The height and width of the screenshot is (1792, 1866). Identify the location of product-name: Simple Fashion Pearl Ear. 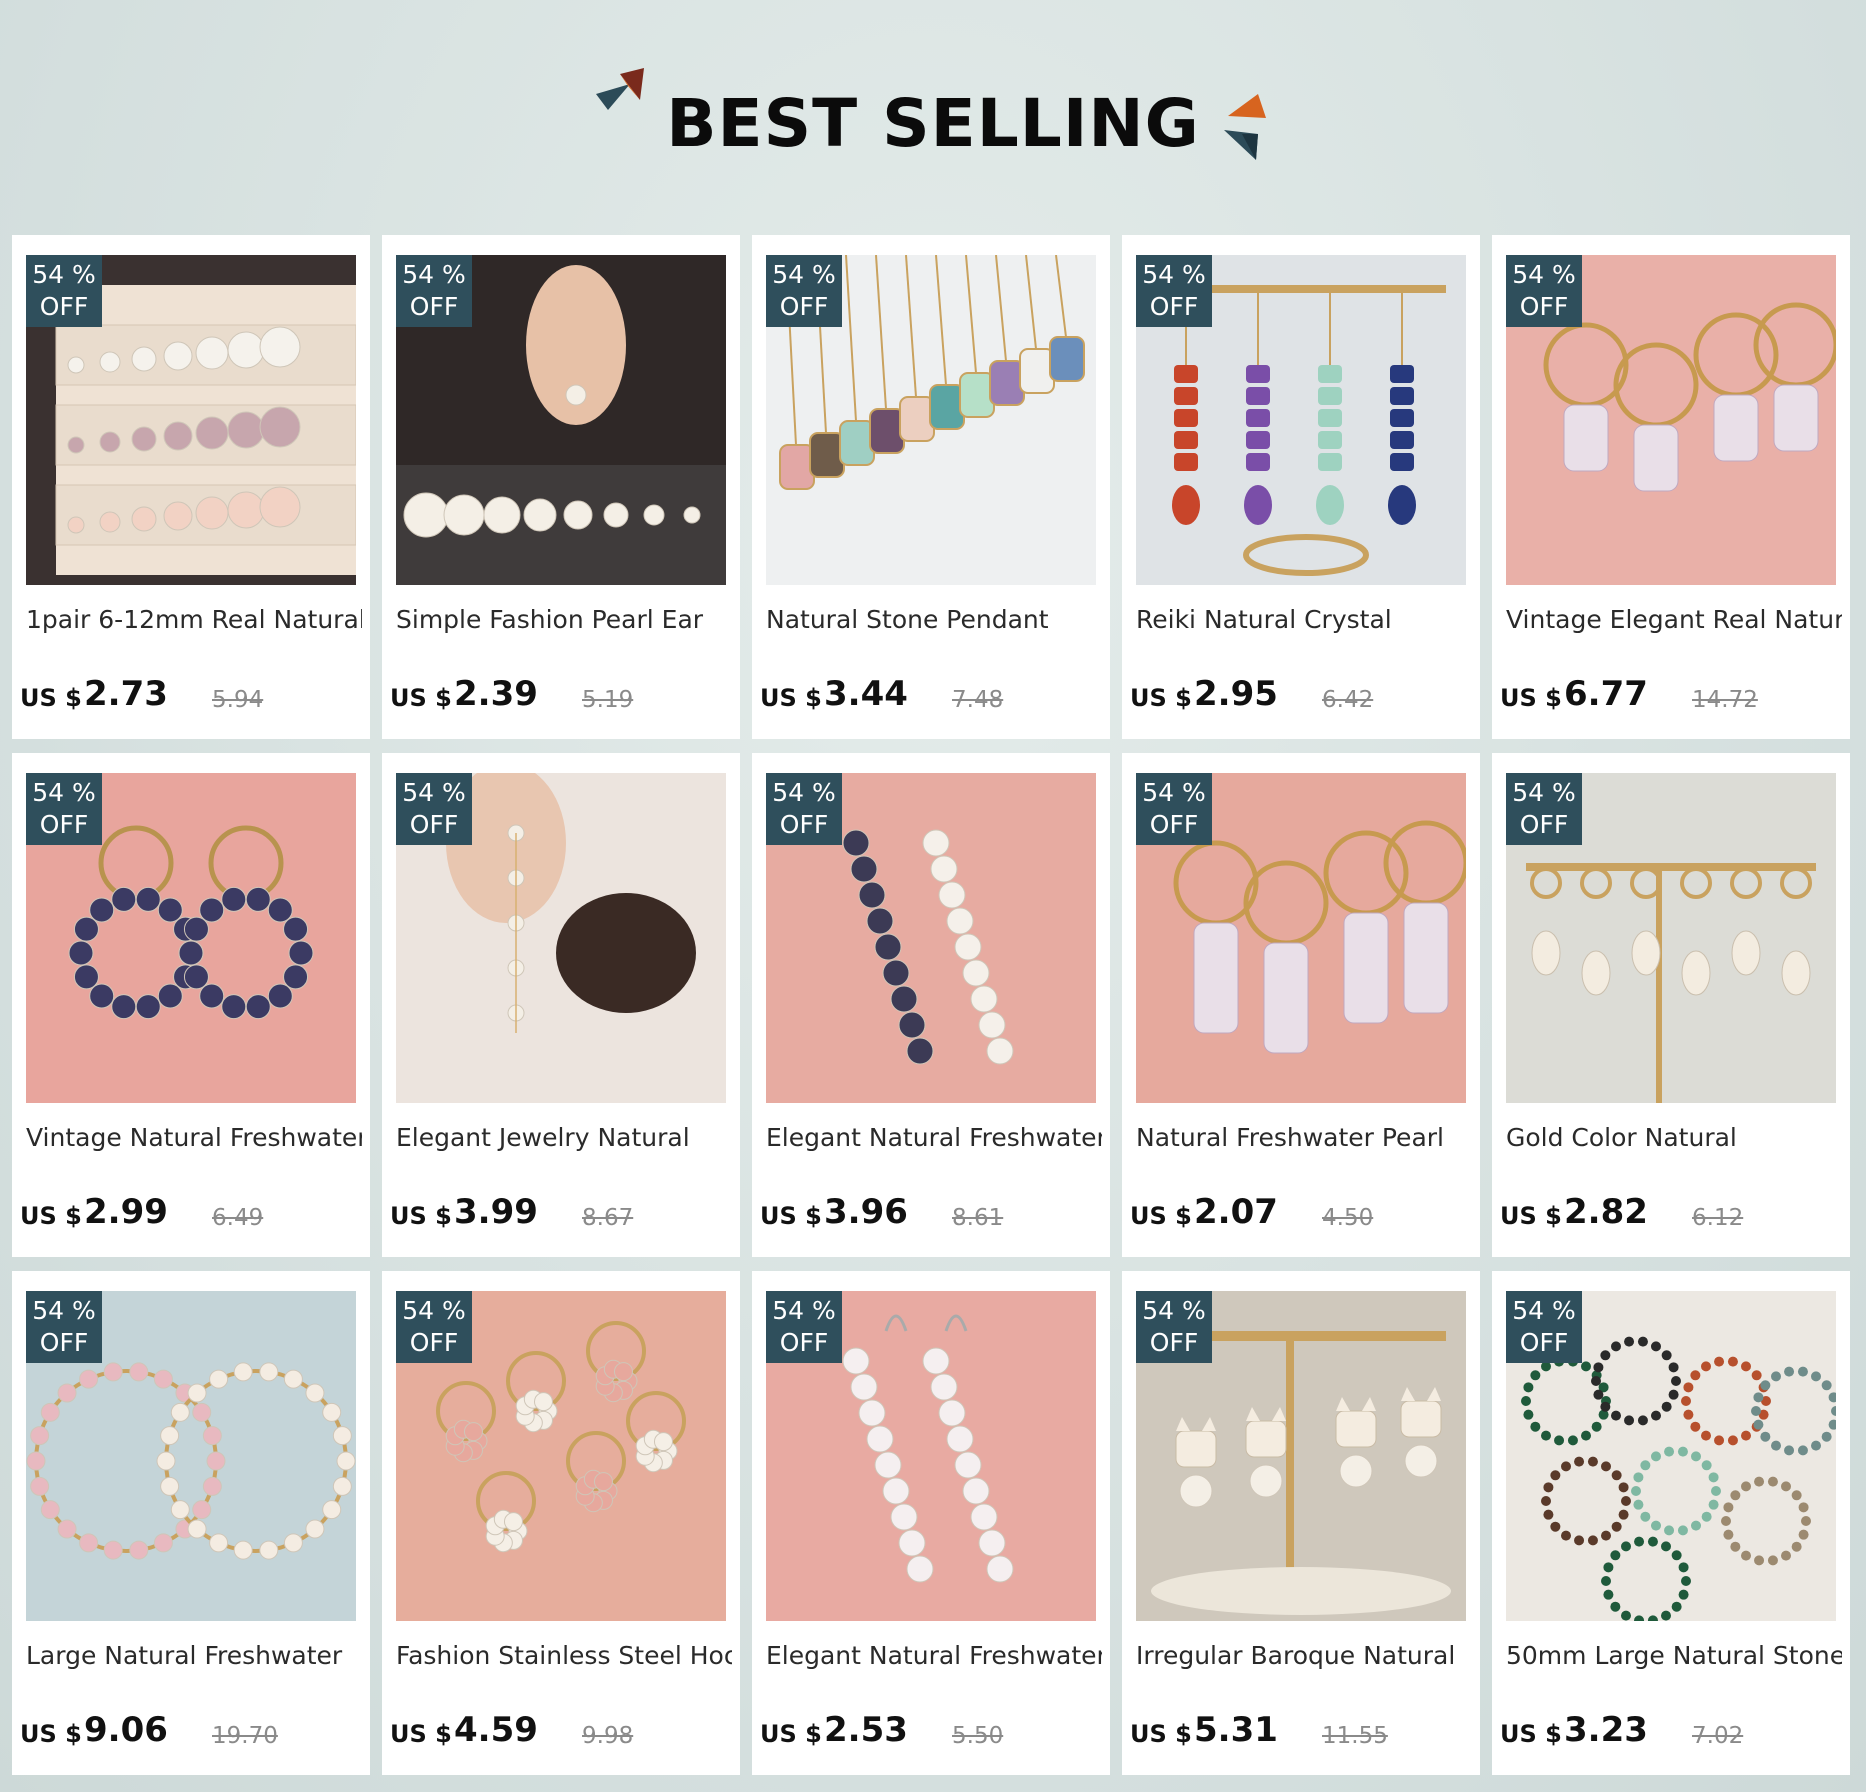
(564, 619).